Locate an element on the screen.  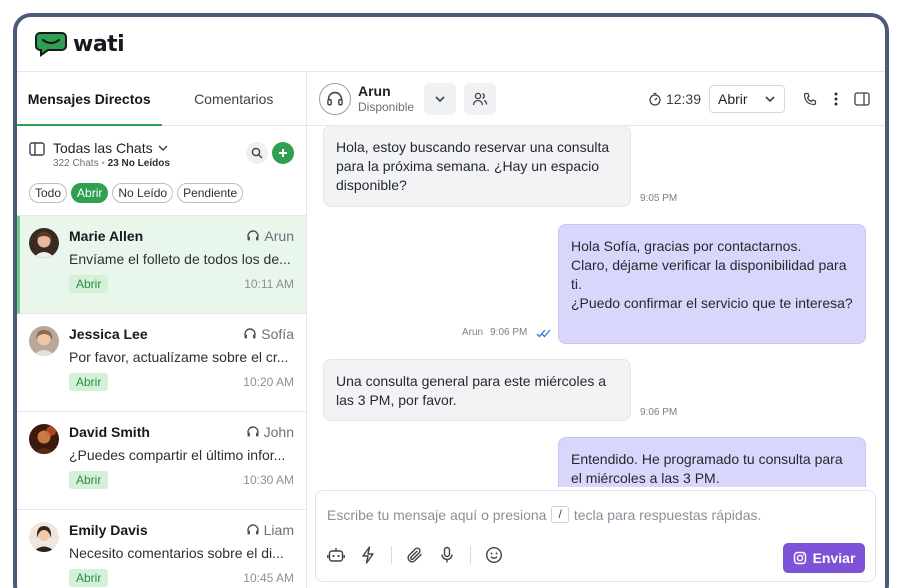
users-icon is located at coordinates (480, 98).